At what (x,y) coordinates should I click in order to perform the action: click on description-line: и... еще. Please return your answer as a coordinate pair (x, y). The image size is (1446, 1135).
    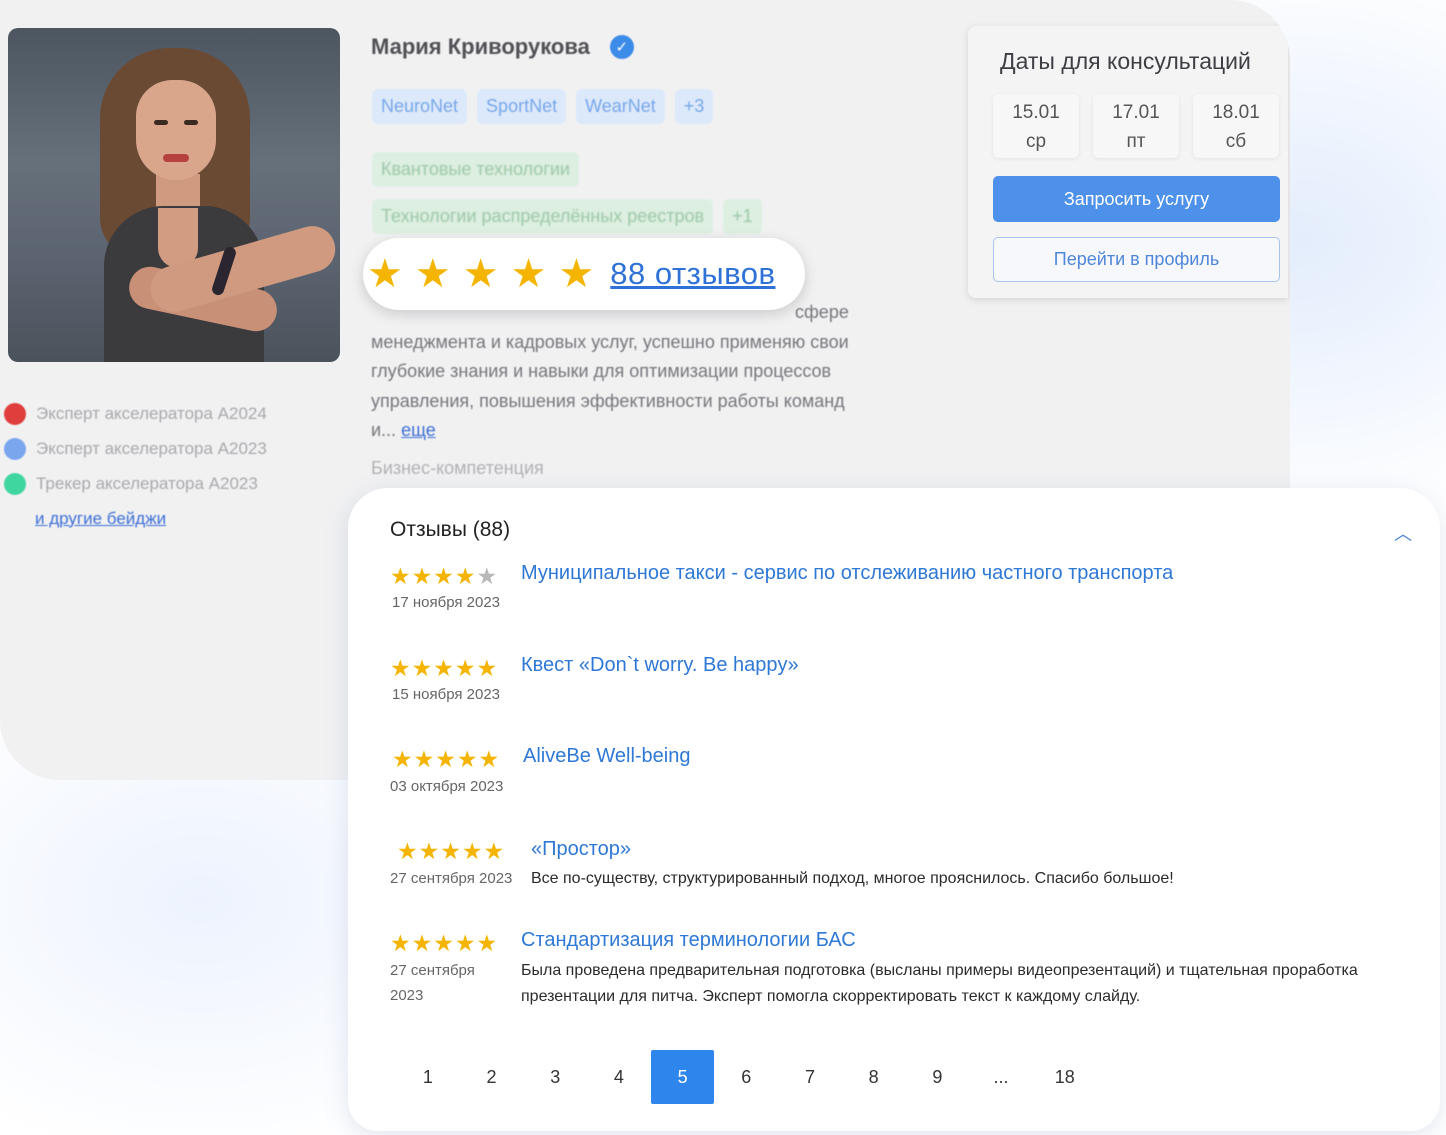
    Looking at the image, I should click on (656, 431).